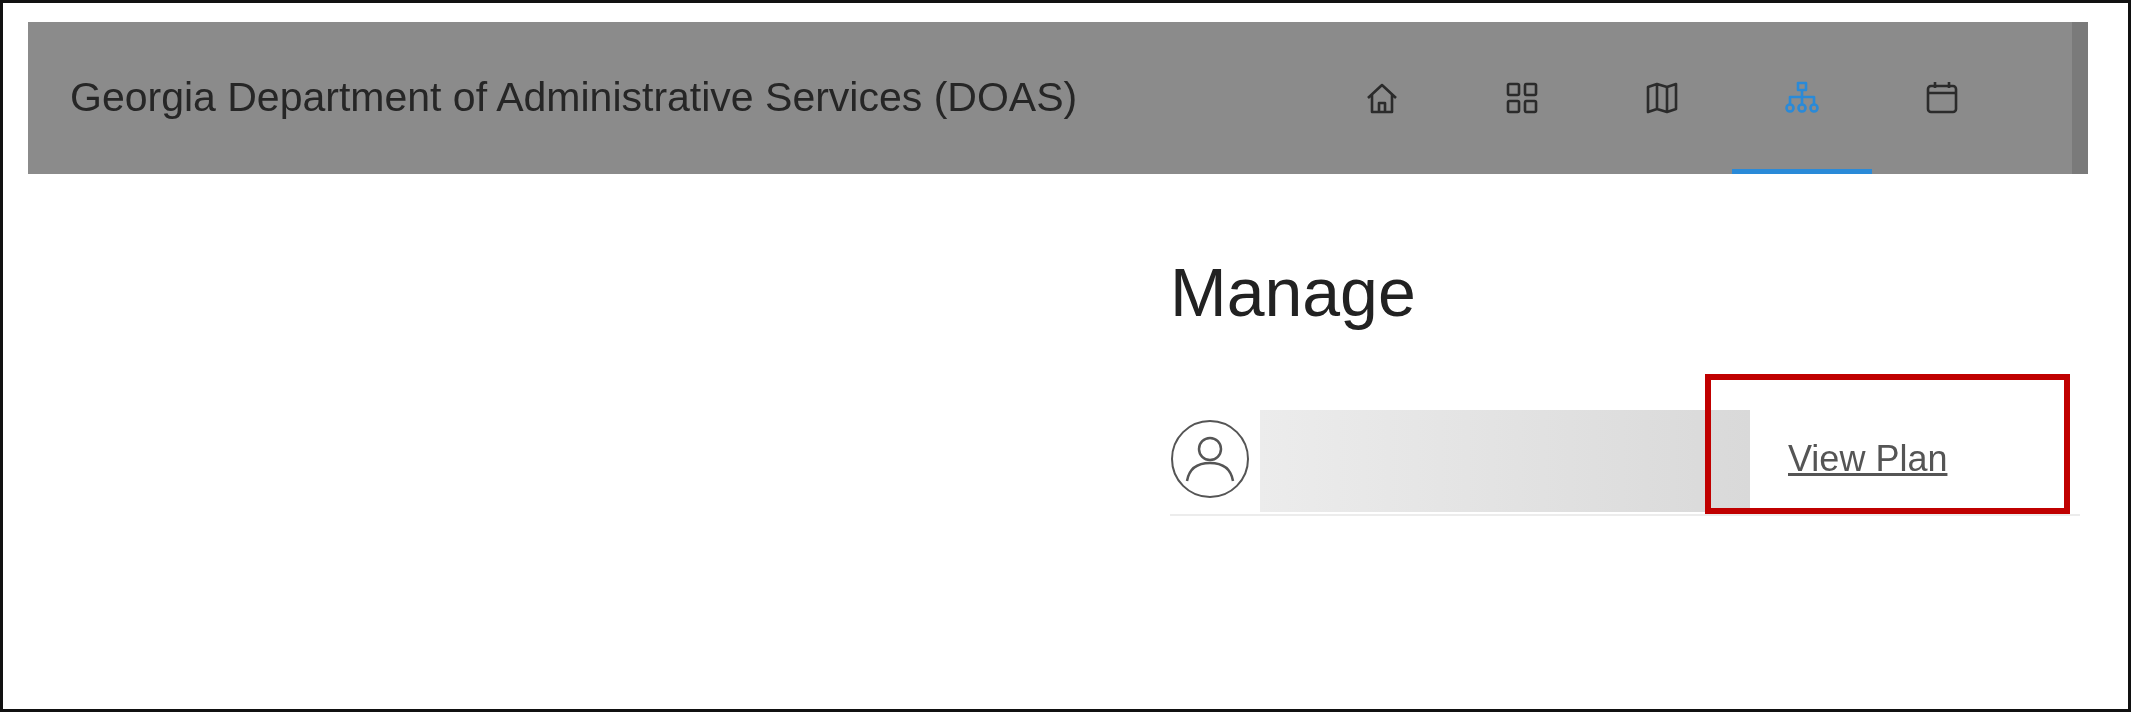  I want to click on view-plan-link: View Plan, so click(1868, 458).